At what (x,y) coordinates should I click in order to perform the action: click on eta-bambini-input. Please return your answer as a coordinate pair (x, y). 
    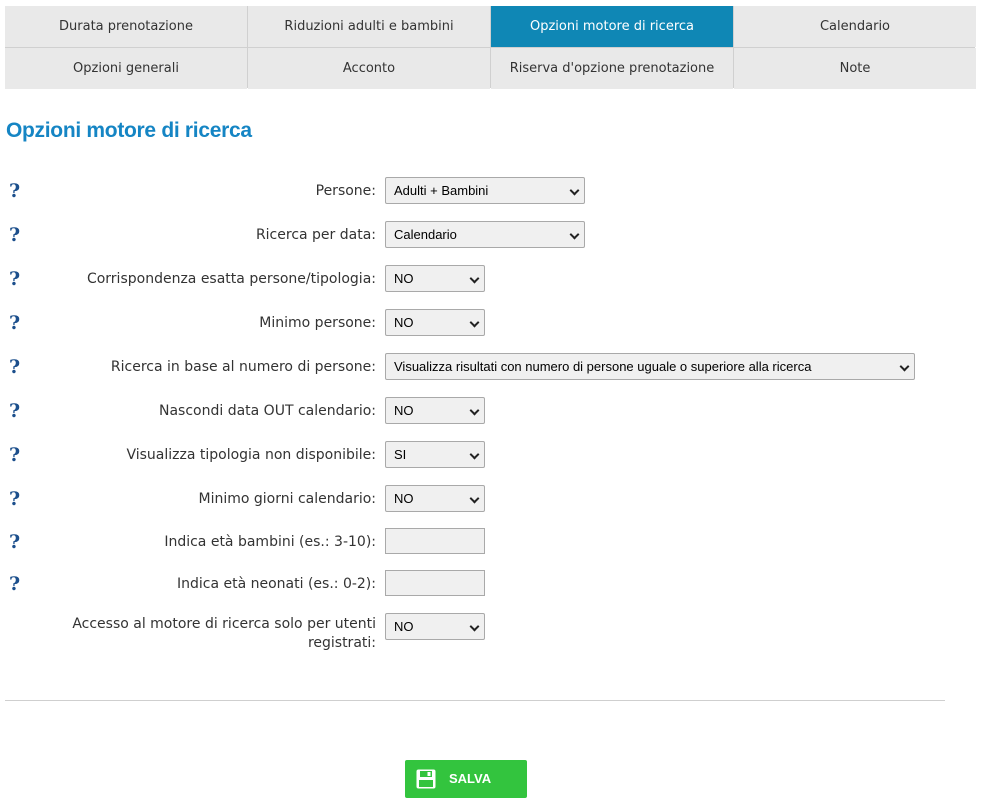
    Looking at the image, I should click on (435, 541).